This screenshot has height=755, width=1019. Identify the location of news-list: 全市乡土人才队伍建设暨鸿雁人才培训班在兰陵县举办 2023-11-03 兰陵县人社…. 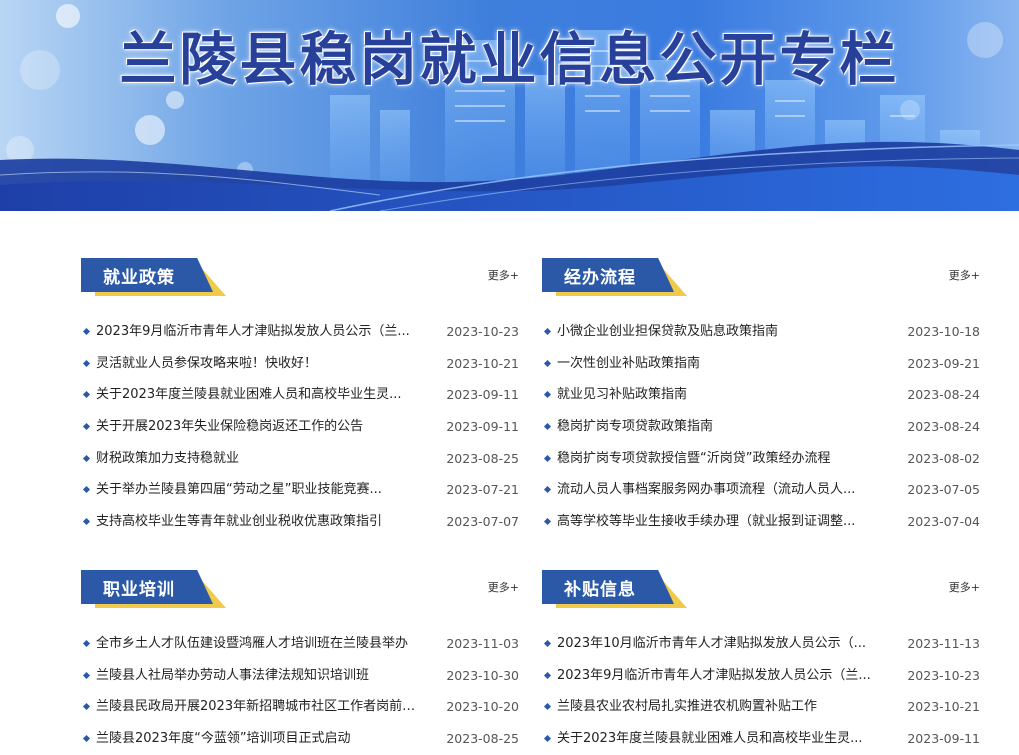
(300, 691).